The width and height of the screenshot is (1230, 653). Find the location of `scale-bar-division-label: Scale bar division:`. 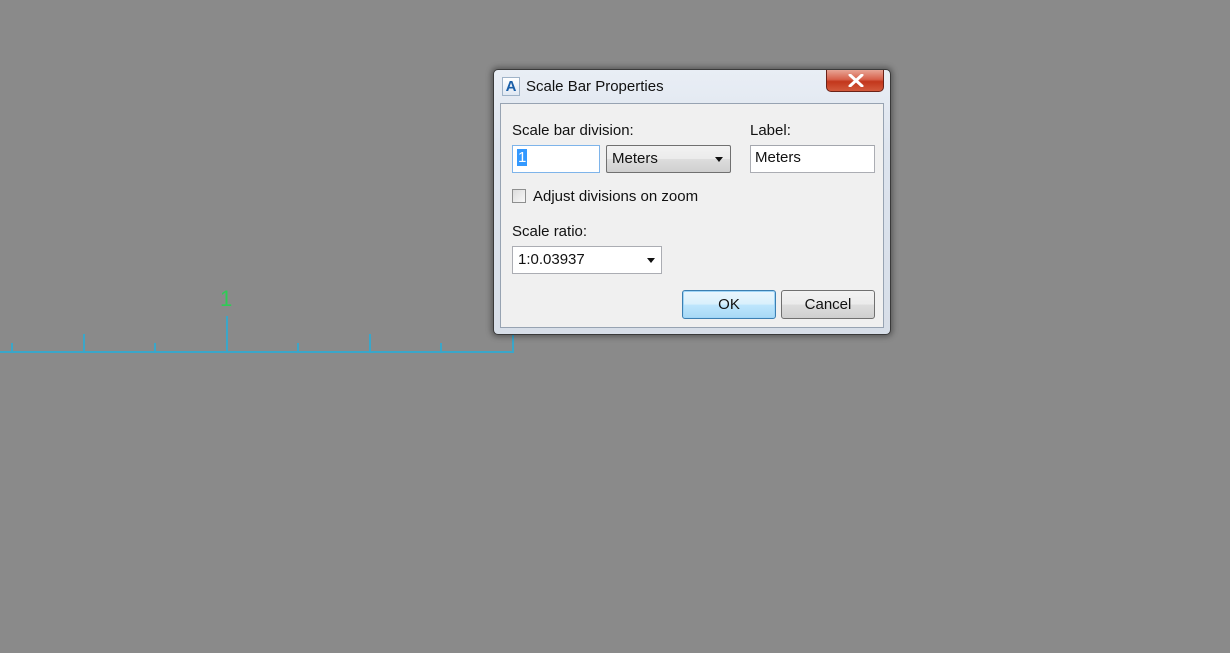

scale-bar-division-label: Scale bar division: is located at coordinates (573, 130).